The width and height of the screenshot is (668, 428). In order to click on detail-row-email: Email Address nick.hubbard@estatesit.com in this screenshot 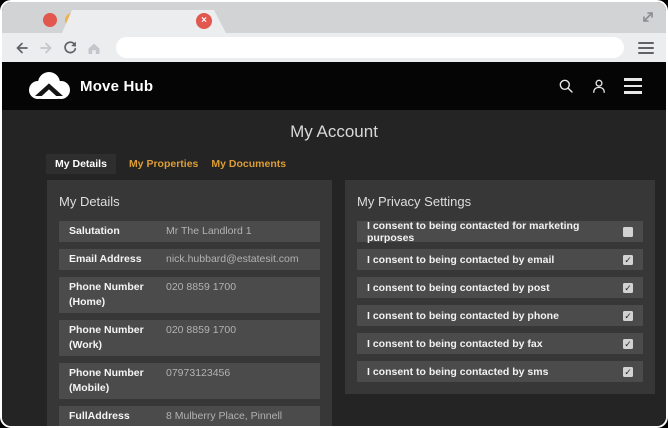, I will do `click(189, 259)`.